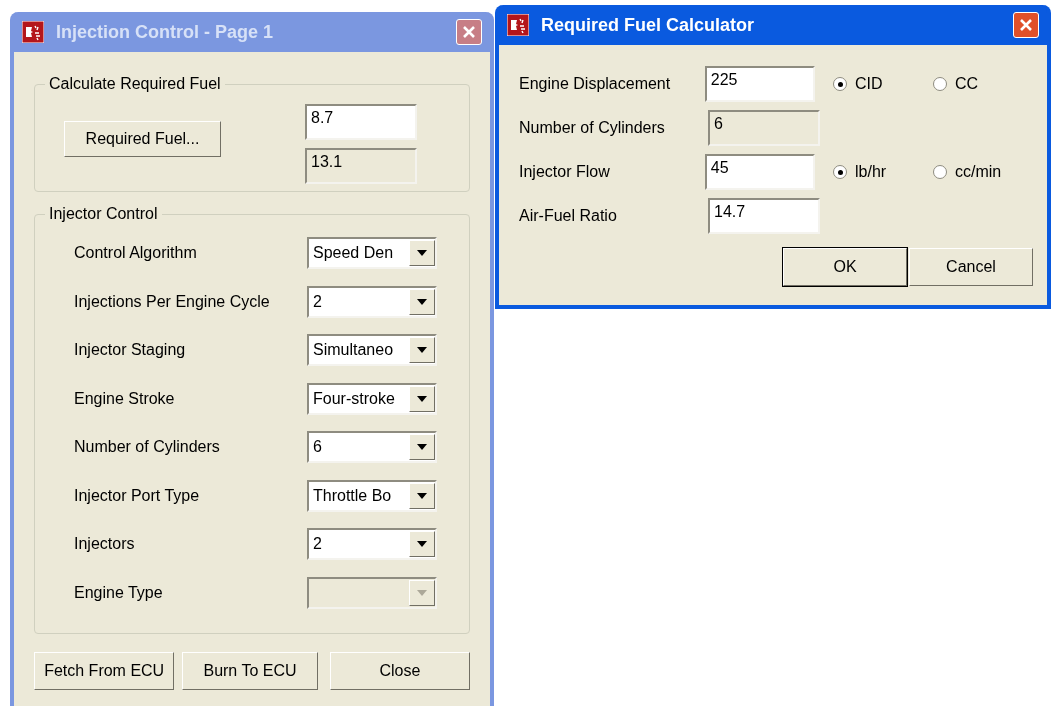 The height and width of the screenshot is (706, 1056). What do you see at coordinates (978, 172) in the screenshot?
I see `radio-label: cc/min` at bounding box center [978, 172].